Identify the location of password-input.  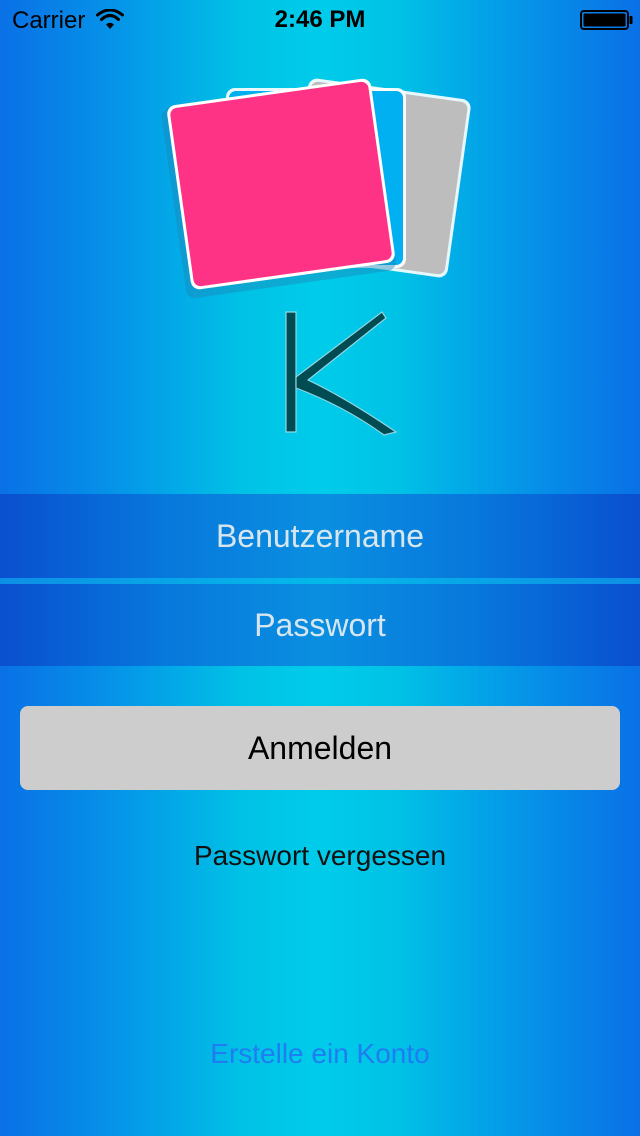
(320, 625).